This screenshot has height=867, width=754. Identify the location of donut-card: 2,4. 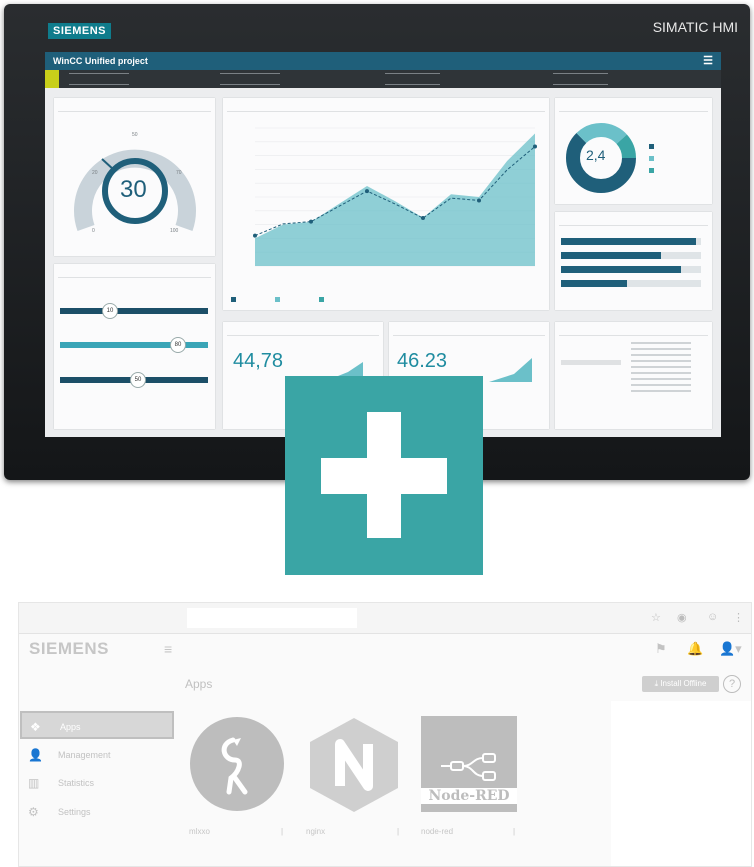
(633, 151).